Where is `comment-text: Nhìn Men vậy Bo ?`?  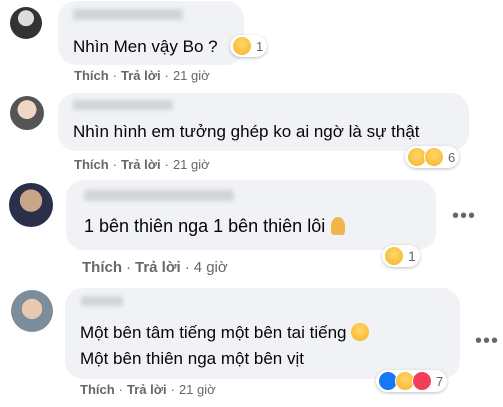
comment-text: Nhìn Men vậy Bo ? is located at coordinates (145, 46).